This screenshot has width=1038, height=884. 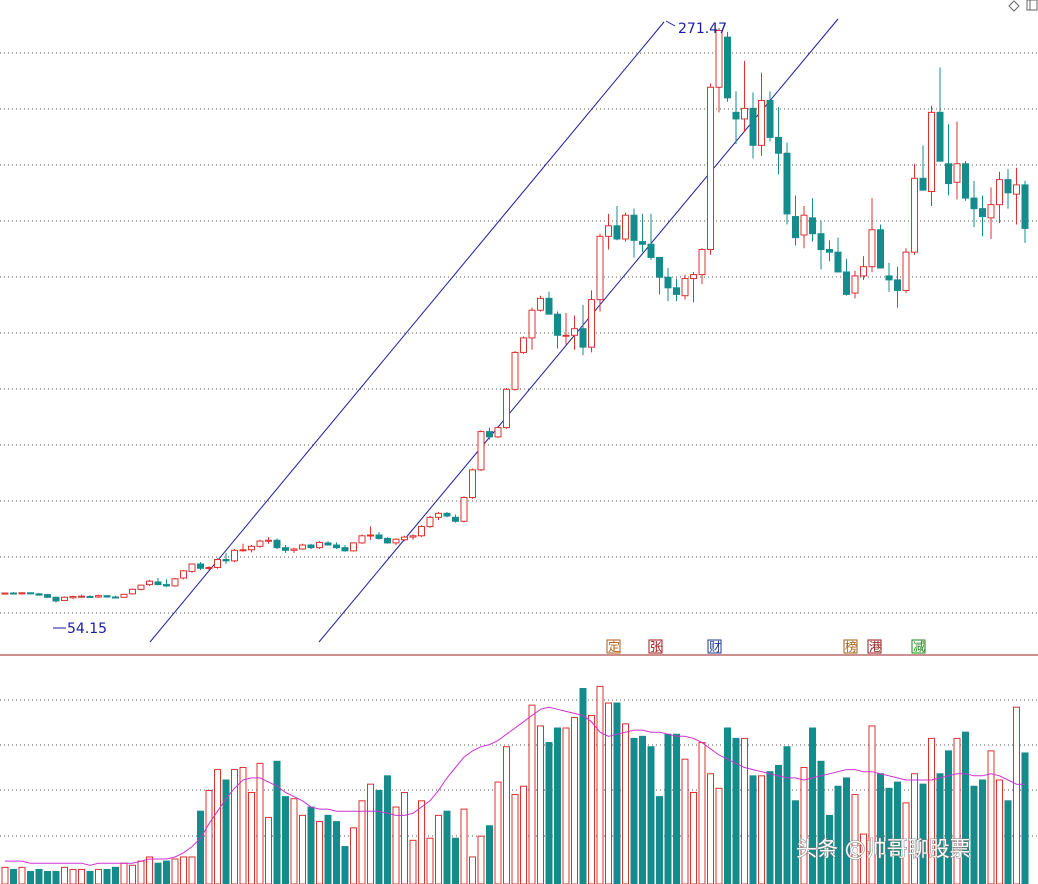 I want to click on svg-text: 港, so click(x=875, y=647).